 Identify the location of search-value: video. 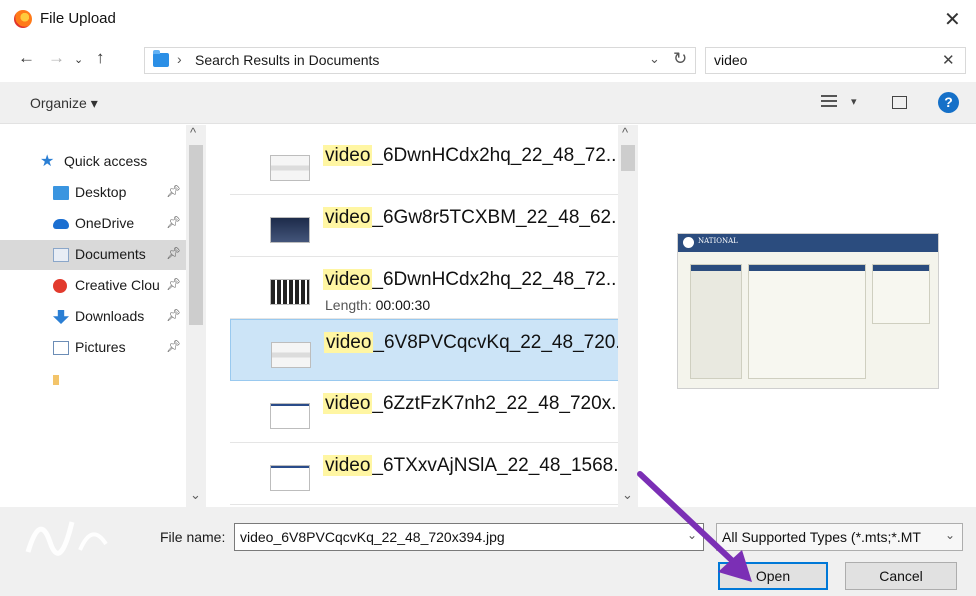
(730, 60).